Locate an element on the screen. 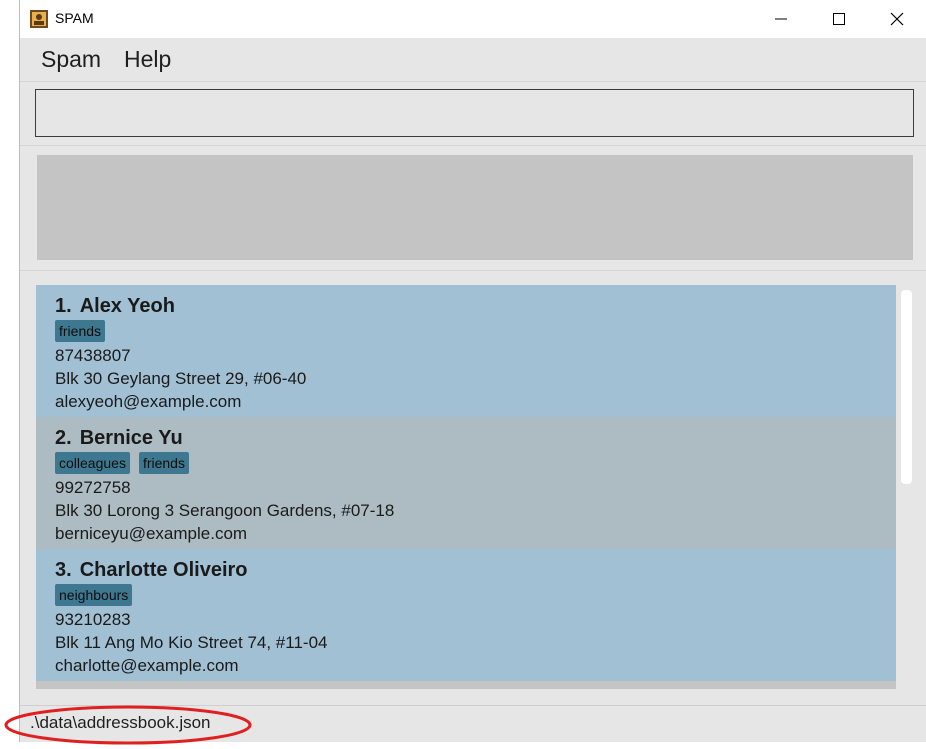 The height and width of the screenshot is (749, 926). result-display is located at coordinates (475, 207).